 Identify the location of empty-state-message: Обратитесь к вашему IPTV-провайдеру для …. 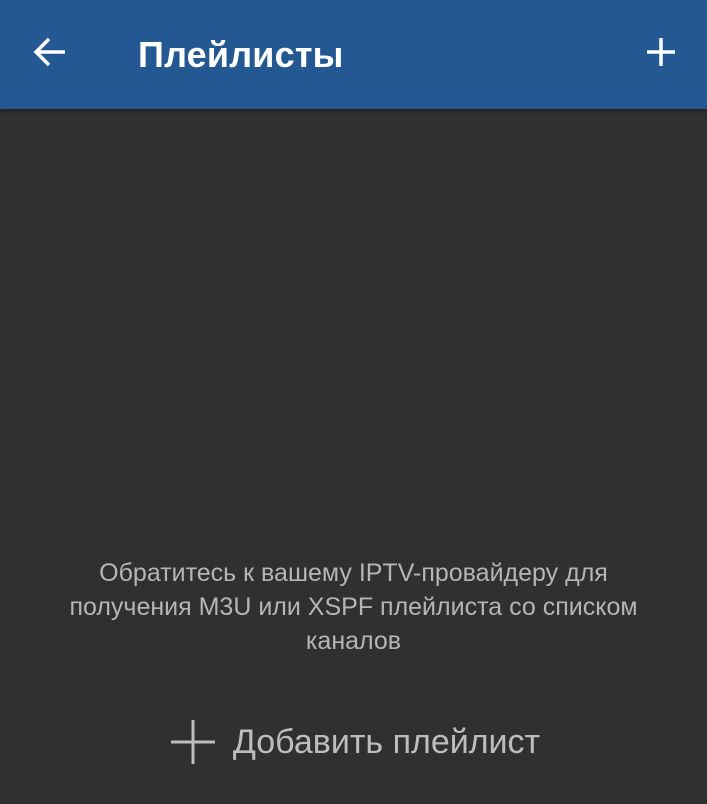
(353, 607).